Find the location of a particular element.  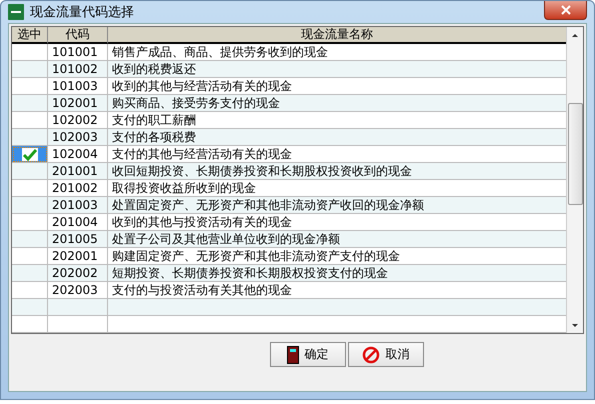

code-cell: 202002 is located at coordinates (78, 273).